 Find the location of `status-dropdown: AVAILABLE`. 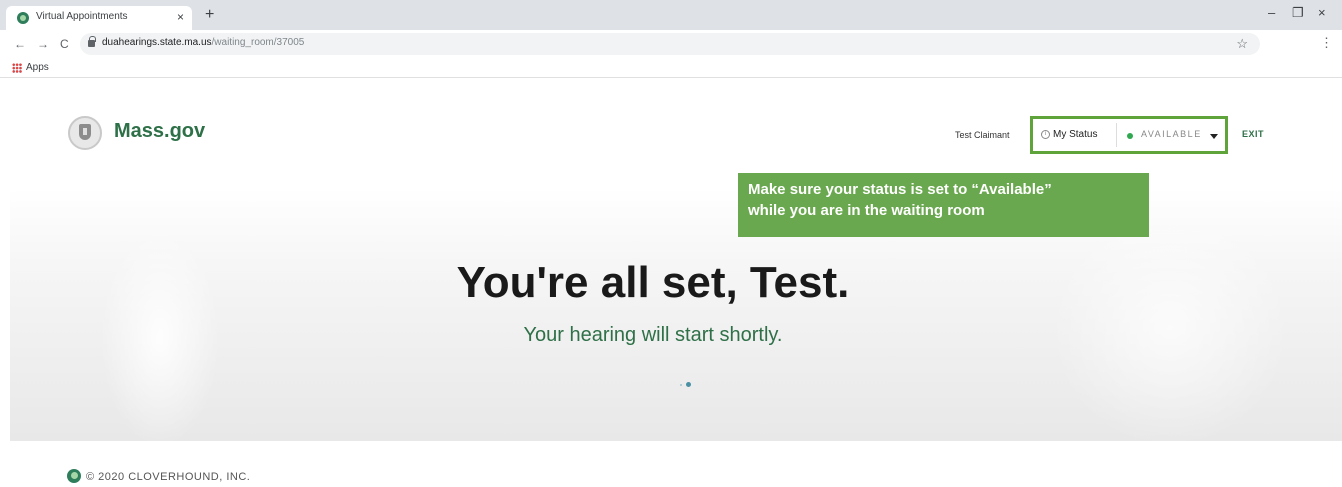

status-dropdown: AVAILABLE is located at coordinates (1171, 134).